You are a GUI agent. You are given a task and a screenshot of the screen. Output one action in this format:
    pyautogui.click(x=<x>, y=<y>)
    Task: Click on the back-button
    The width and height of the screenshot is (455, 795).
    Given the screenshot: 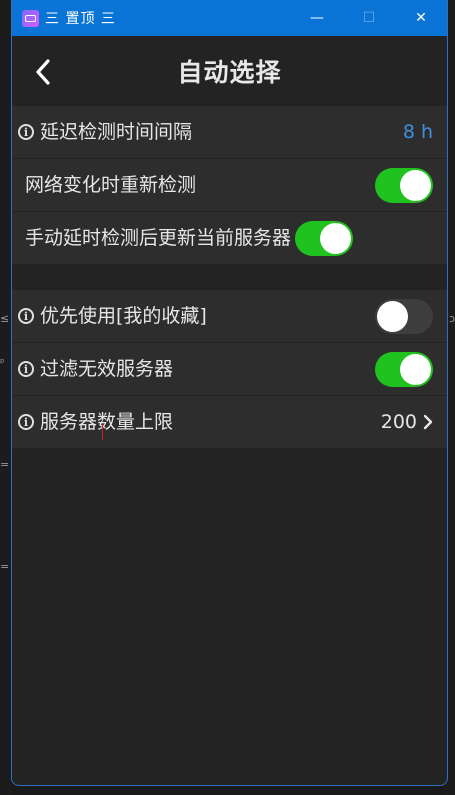 What is the action you would take?
    pyautogui.click(x=43, y=72)
    